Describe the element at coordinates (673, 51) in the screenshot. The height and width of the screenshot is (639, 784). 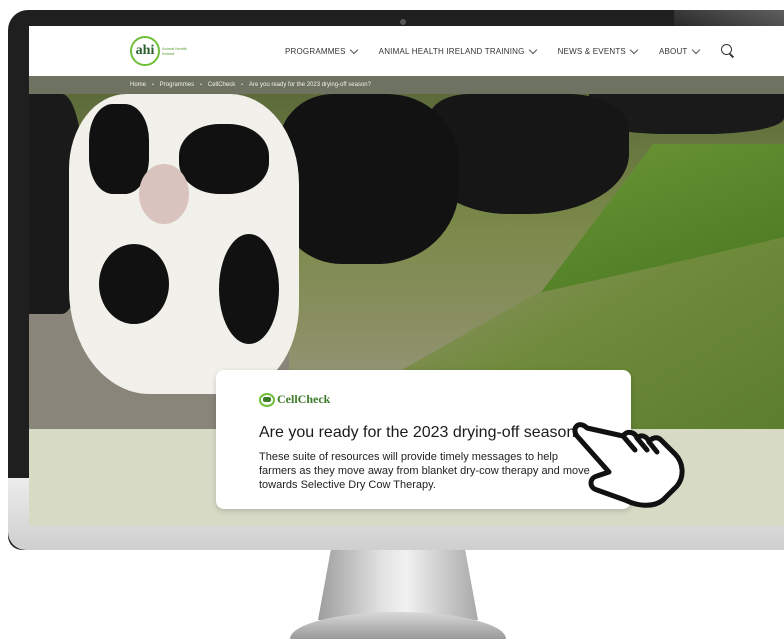
I see `nav-item-label: ABOUT` at that location.